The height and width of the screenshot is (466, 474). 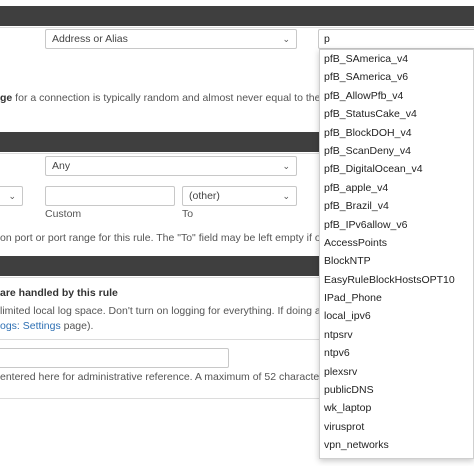 I want to click on dropdown-option: EasyRuleBlockHostsOPT10, so click(x=396, y=280).